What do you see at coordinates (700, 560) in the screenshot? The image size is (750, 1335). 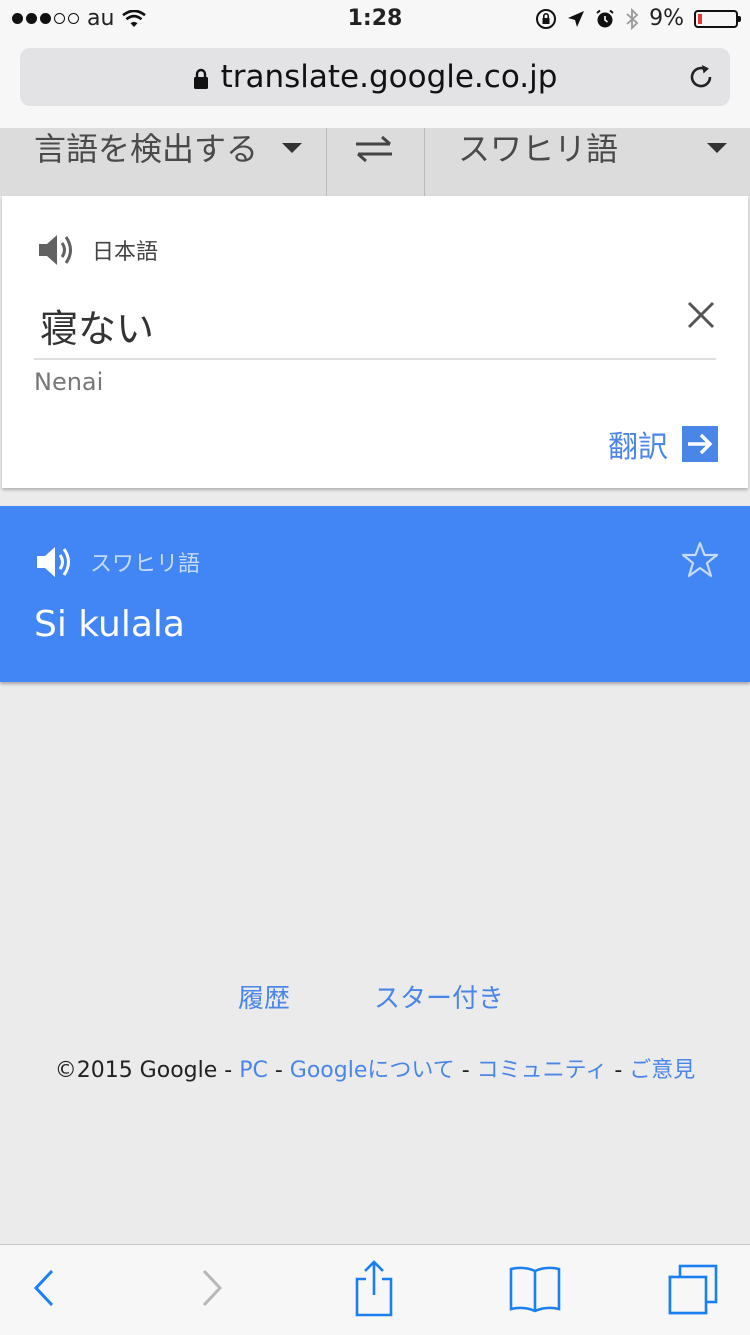 I see `star-icon` at bounding box center [700, 560].